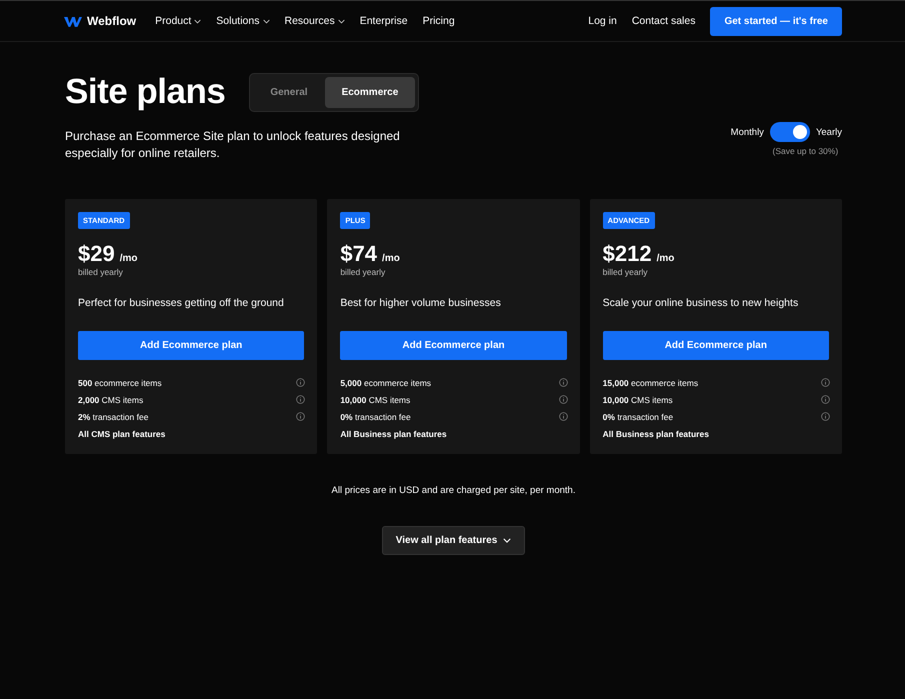 The width and height of the screenshot is (905, 699). What do you see at coordinates (700, 303) in the screenshot?
I see `plan-tagline: Scale your online business to new heights` at bounding box center [700, 303].